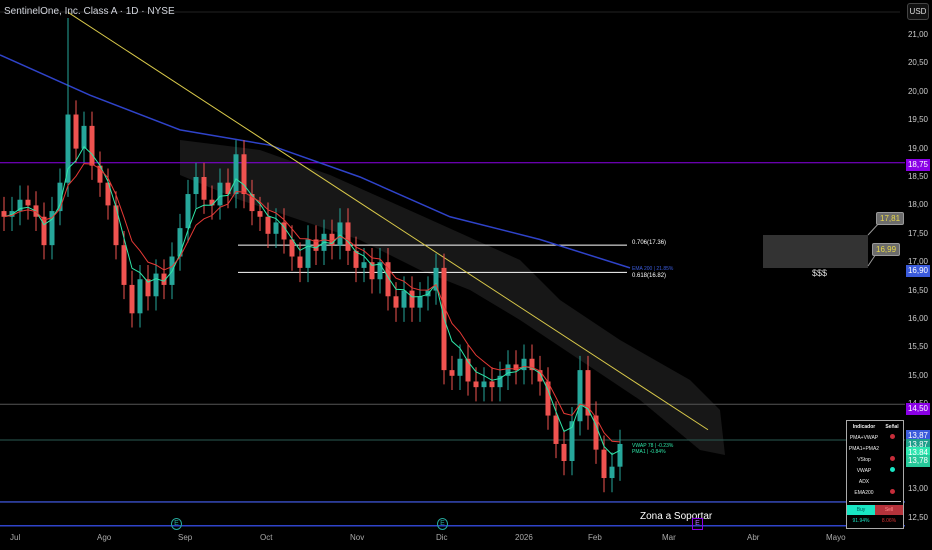  Describe the element at coordinates (890, 218) in the screenshot. I see `callout-high: 17,81` at that location.